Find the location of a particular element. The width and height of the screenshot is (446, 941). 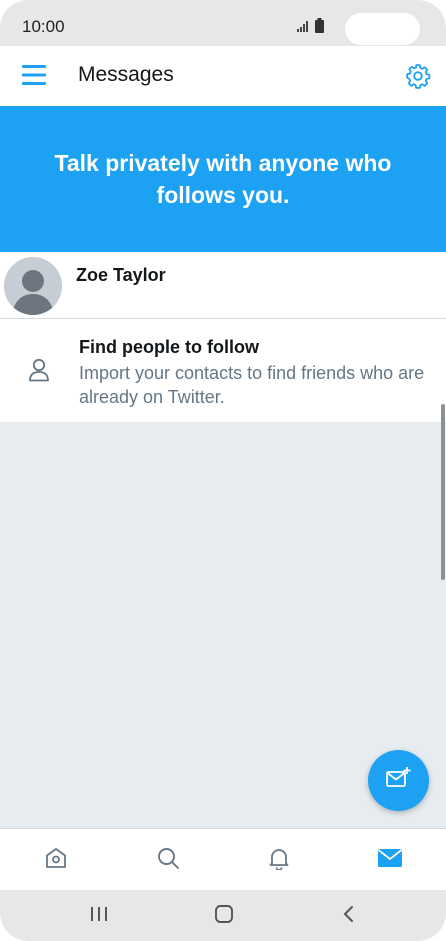

tab-messages is located at coordinates (390, 860).